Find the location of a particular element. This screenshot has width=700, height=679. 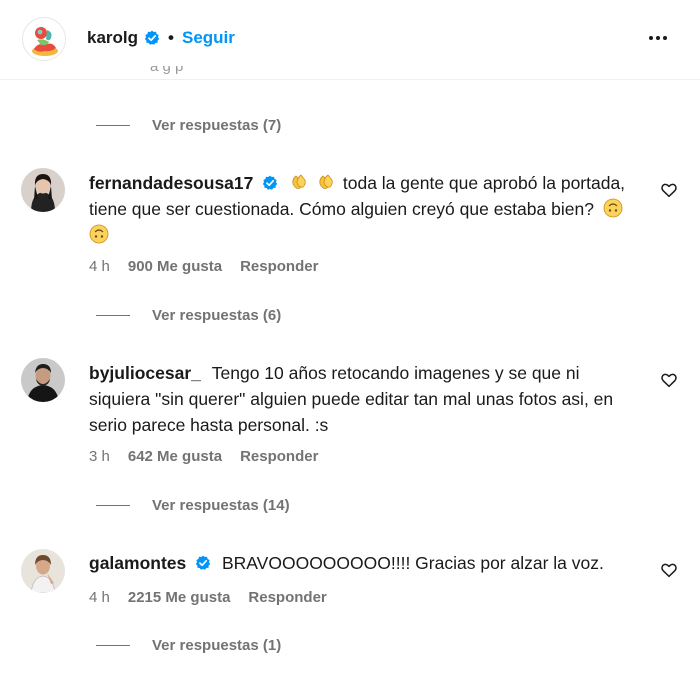

view-replies-button: Ver respuestas (14) is located at coordinates (193, 505).